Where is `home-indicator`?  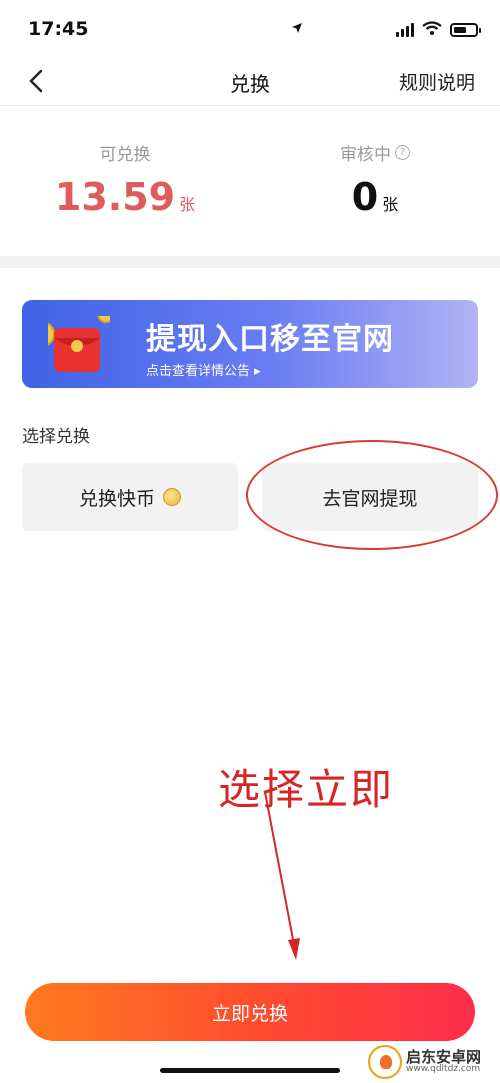
home-indicator is located at coordinates (250, 1070).